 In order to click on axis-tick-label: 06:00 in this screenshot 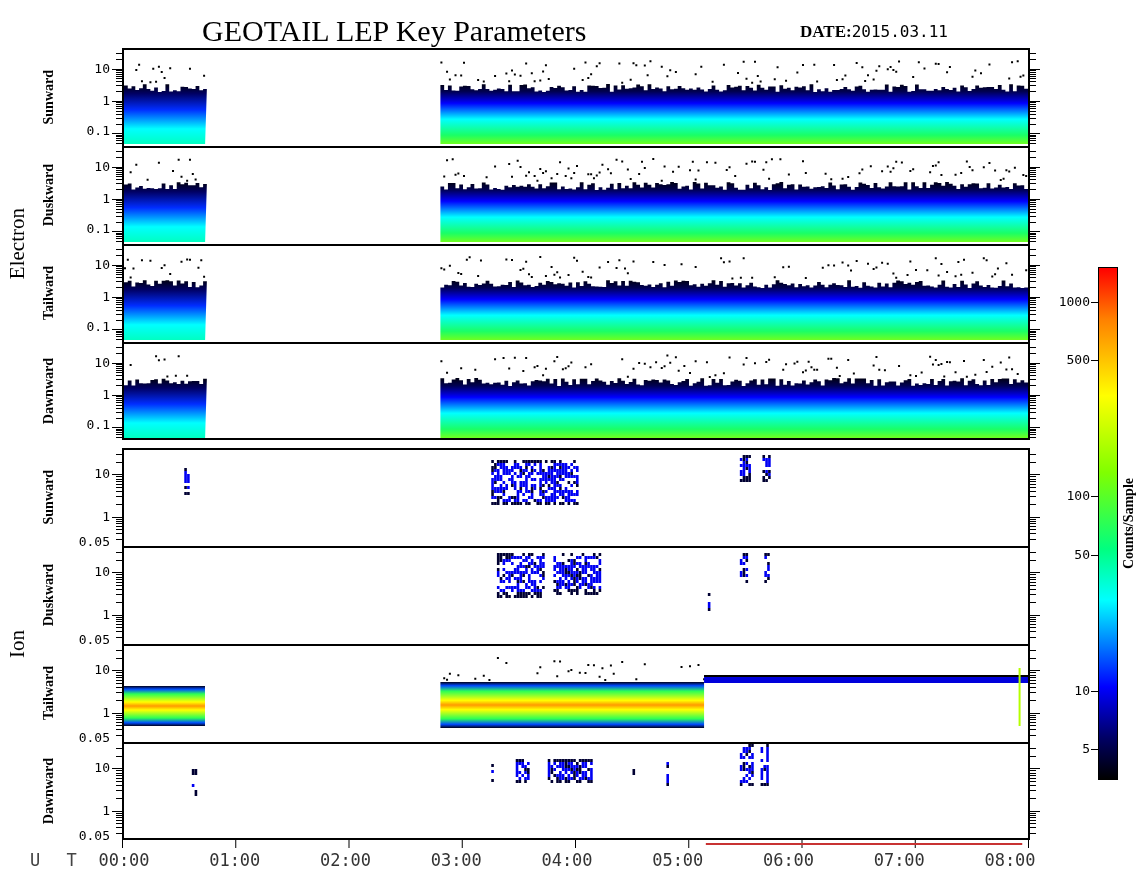, I will do `click(788, 860)`.